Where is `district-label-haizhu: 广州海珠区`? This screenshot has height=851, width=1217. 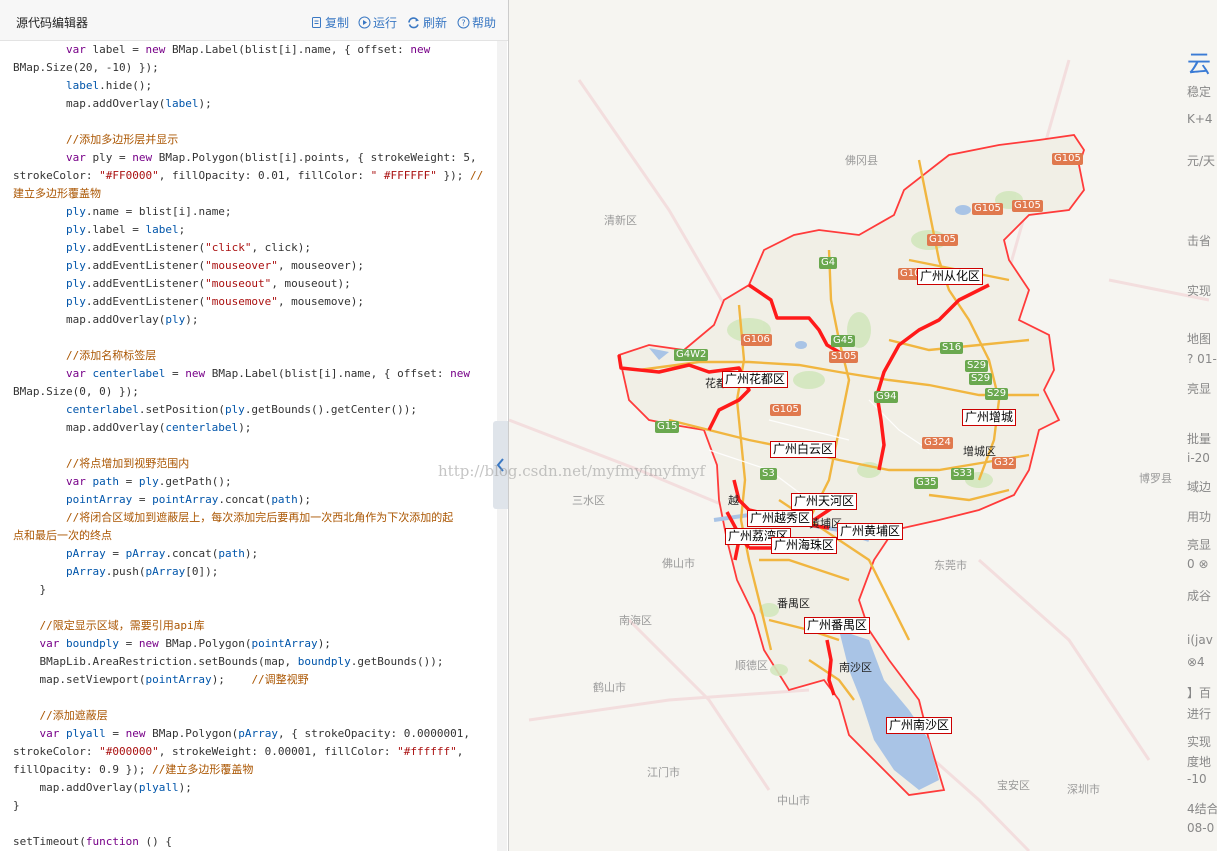
district-label-haizhu: 广州海珠区 is located at coordinates (804, 545).